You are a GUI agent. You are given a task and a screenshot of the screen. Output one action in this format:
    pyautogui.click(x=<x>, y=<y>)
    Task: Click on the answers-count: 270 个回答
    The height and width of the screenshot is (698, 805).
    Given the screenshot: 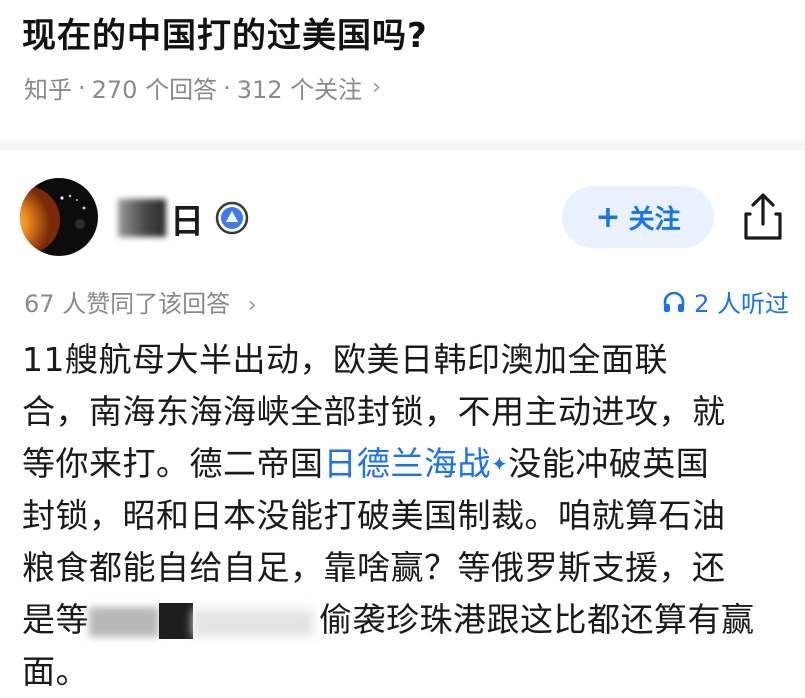 What is the action you would take?
    pyautogui.click(x=154, y=90)
    